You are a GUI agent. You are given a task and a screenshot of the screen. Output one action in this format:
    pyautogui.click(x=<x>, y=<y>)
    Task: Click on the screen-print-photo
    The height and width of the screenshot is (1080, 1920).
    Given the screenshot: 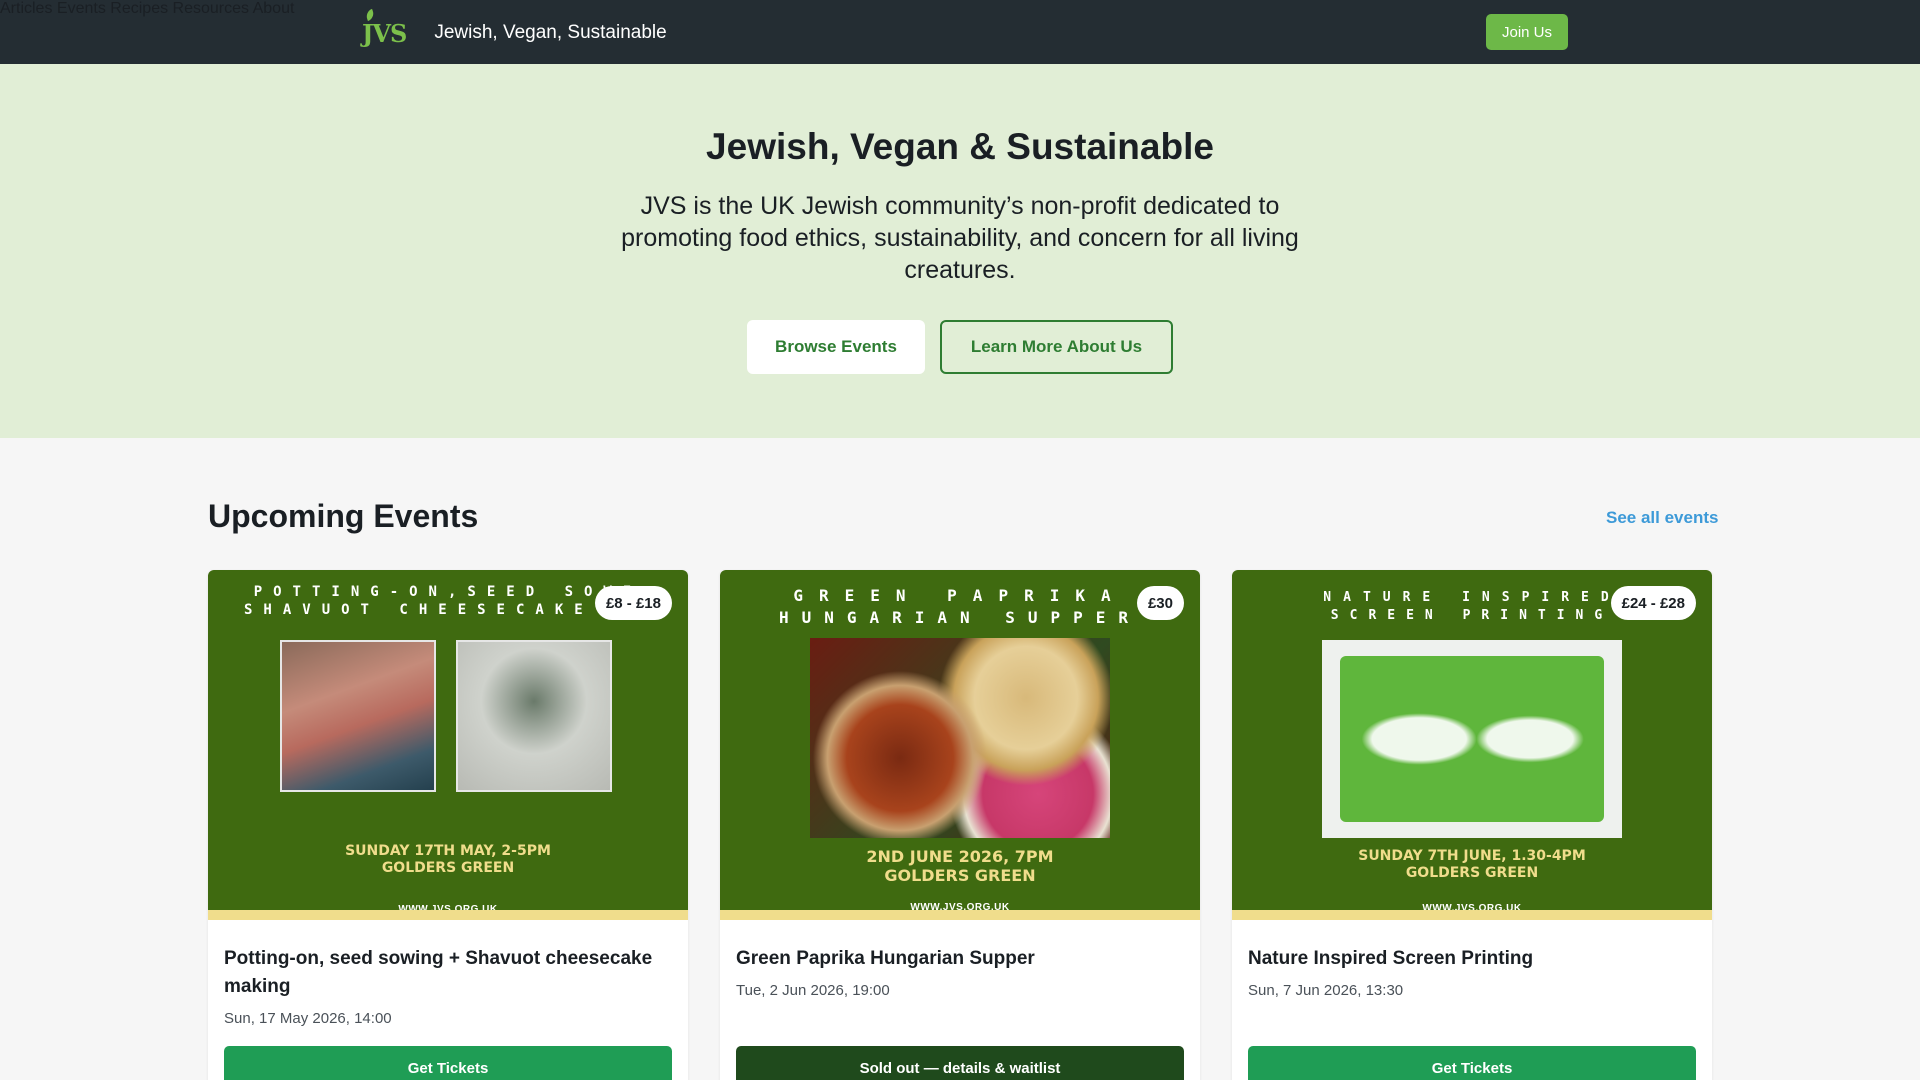 What is the action you would take?
    pyautogui.click(x=1472, y=739)
    